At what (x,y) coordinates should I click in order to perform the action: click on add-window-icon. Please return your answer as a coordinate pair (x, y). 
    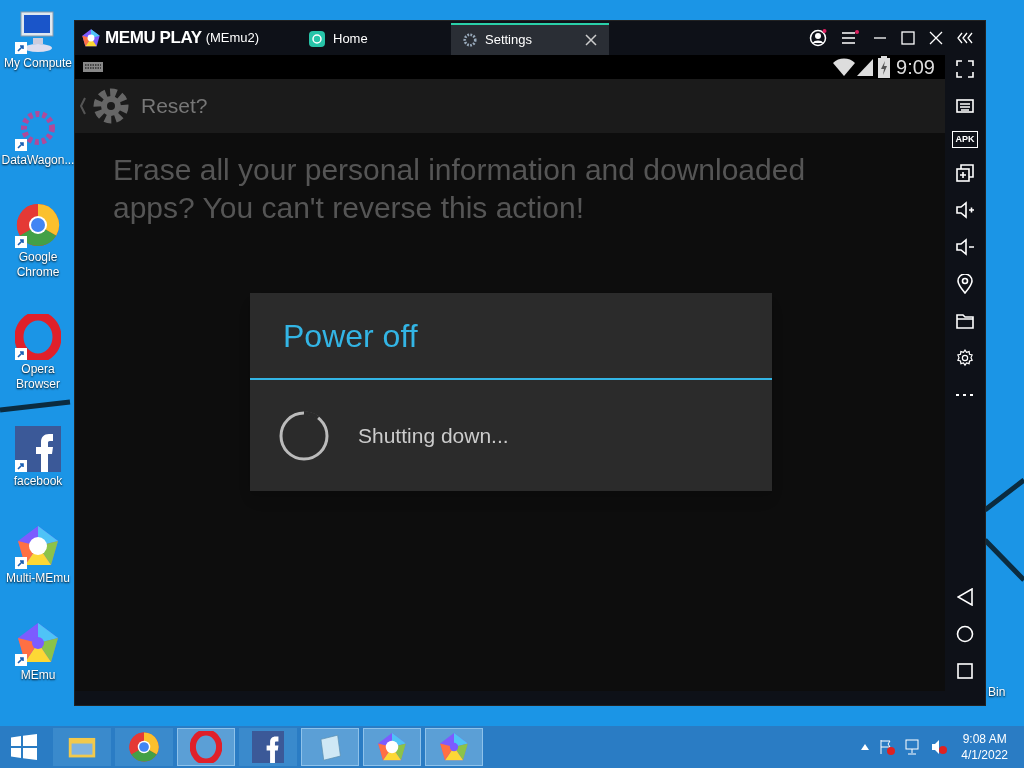
    Looking at the image, I should click on (965, 173).